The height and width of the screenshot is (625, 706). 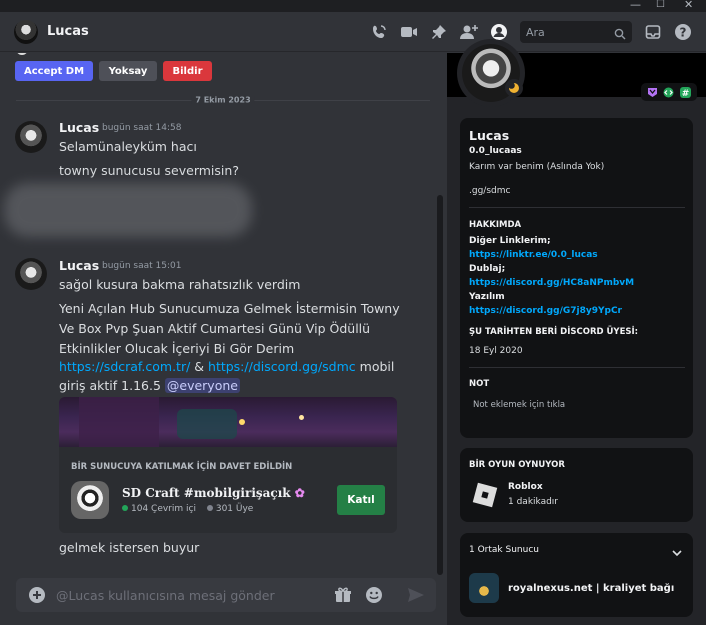 I want to click on idle-status-icon, so click(x=514, y=88).